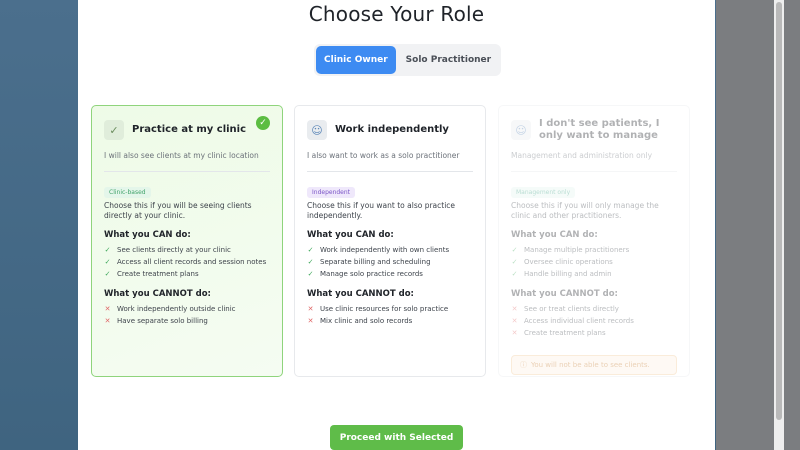 This screenshot has width=800, height=450. I want to click on scrollbar-thumb, so click(779, 211).